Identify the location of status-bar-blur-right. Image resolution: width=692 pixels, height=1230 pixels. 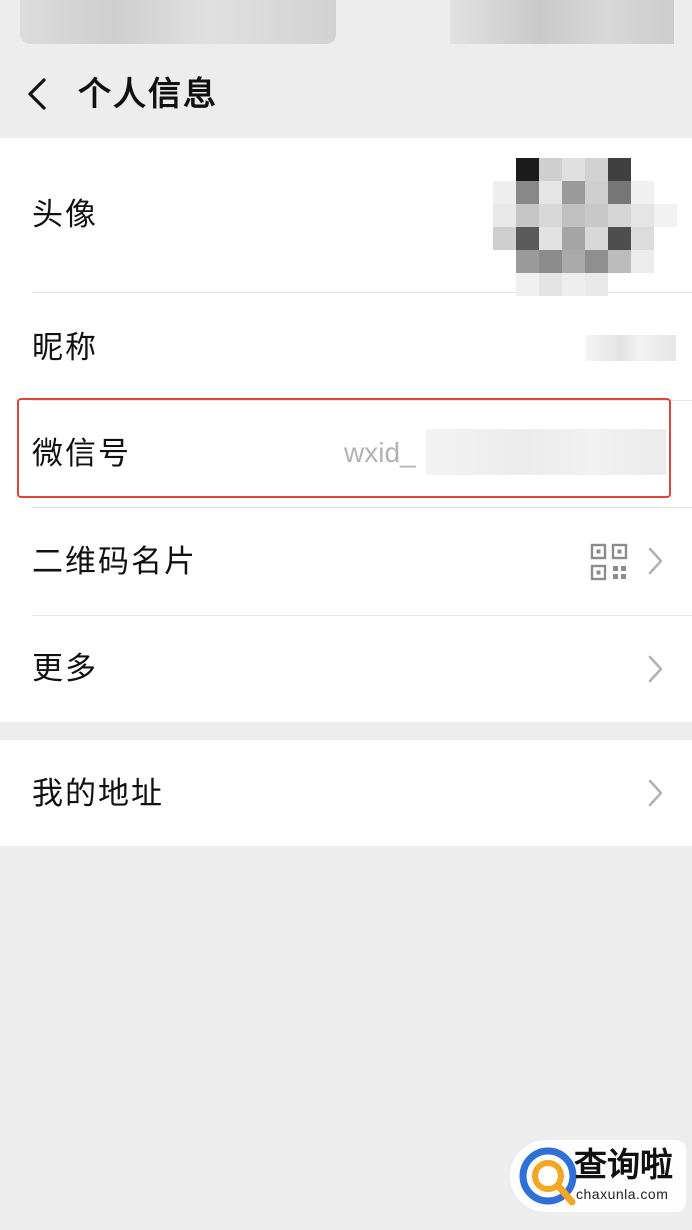
(562, 22).